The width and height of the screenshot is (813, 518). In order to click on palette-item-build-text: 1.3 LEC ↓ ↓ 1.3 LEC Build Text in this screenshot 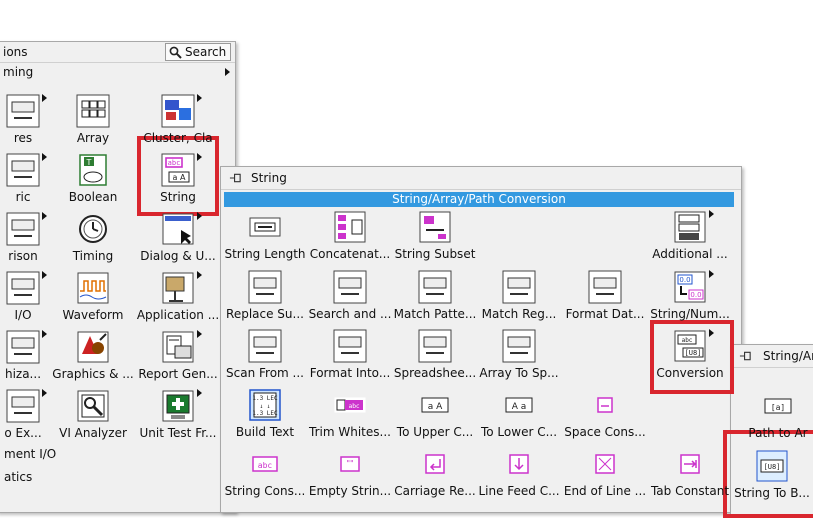, I will do `click(265, 414)`.